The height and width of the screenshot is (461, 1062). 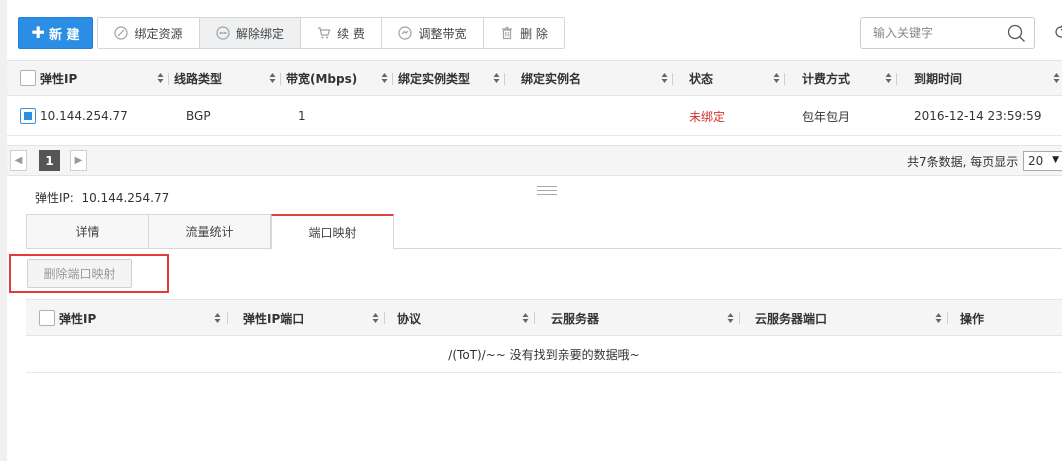 I want to click on page-number: 1, so click(x=49, y=160).